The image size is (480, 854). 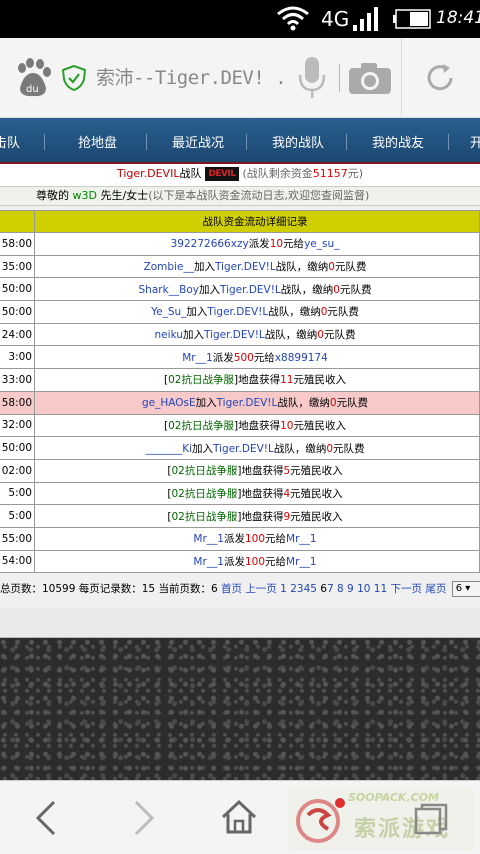 What do you see at coordinates (320, 820) in the screenshot?
I see `watermark-logo-icon` at bounding box center [320, 820].